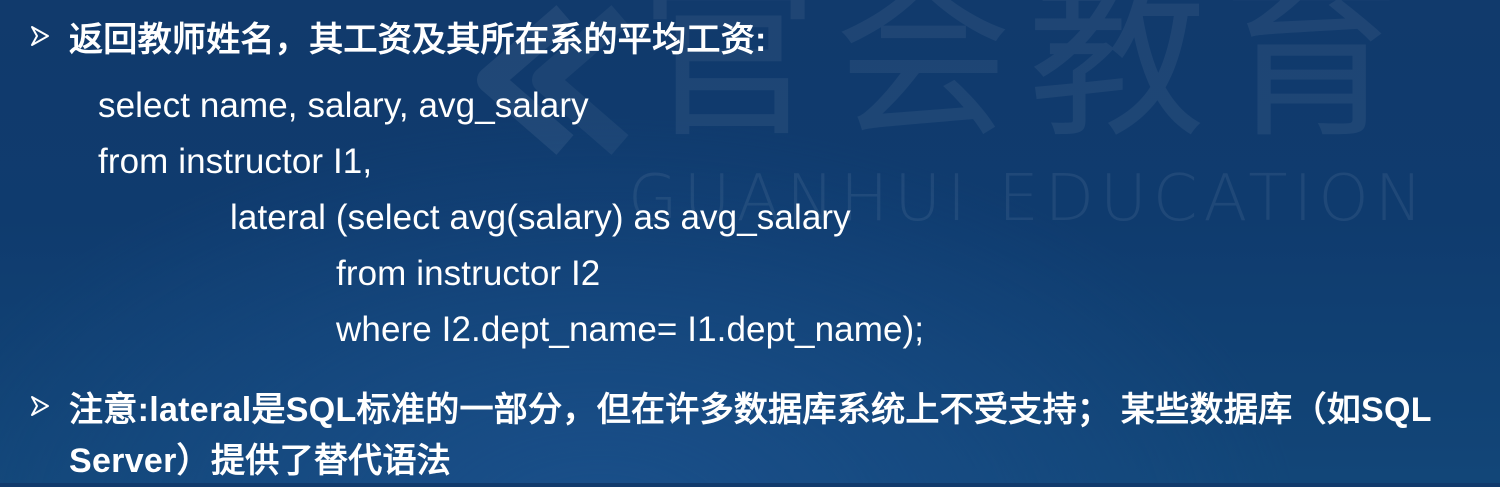 Image resolution: width=1500 pixels, height=487 pixels. Describe the element at coordinates (468, 273) in the screenshot. I see `code-line: from instructor I2` at that location.